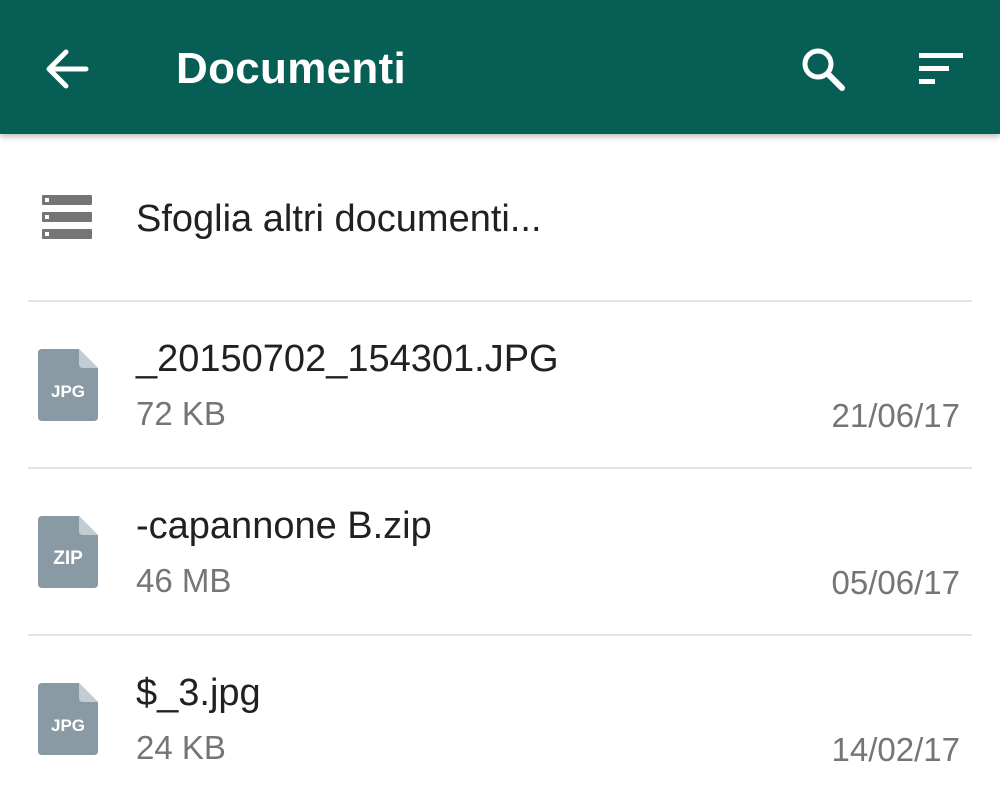 The image size is (1000, 802). I want to click on file-size: 24 KB, so click(181, 747).